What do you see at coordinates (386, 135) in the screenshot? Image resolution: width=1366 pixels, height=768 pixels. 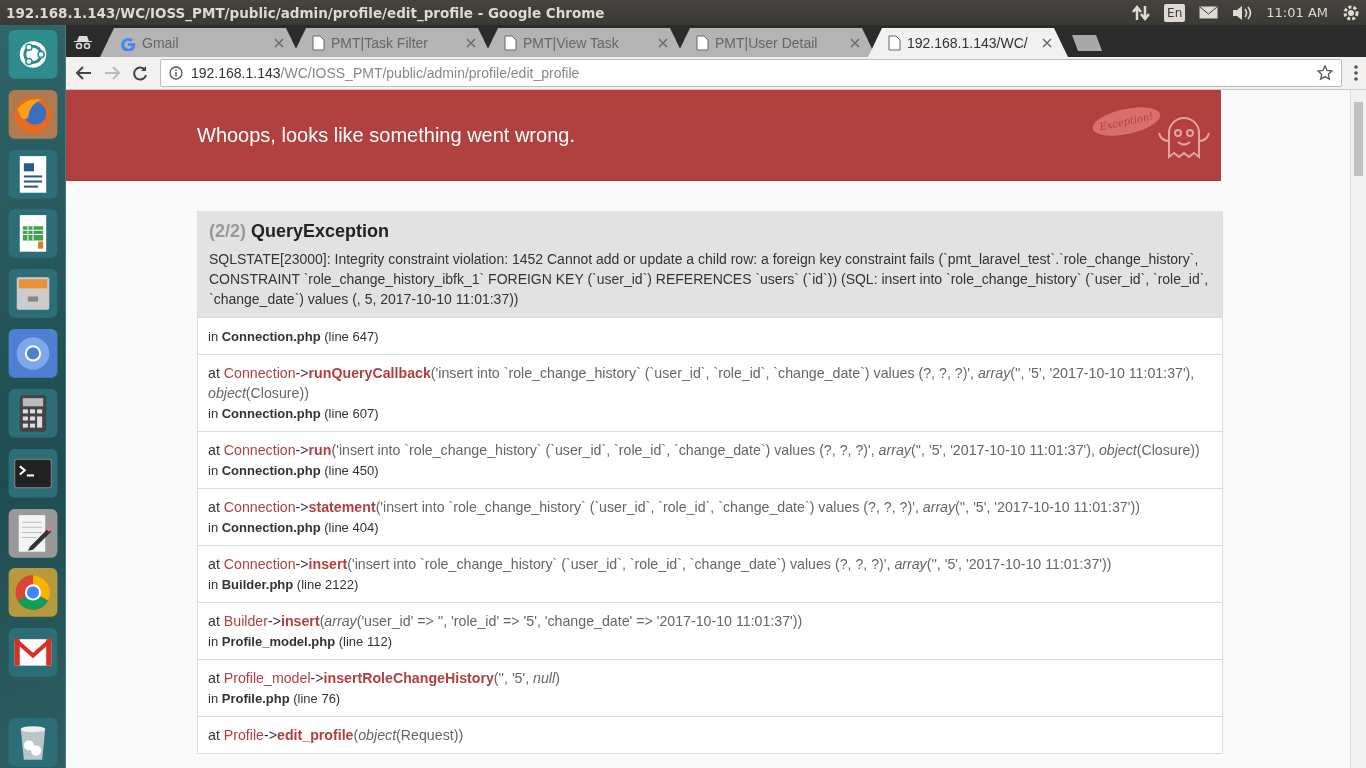 I see `error-headline: Whoops, looks like something went wrong.` at bounding box center [386, 135].